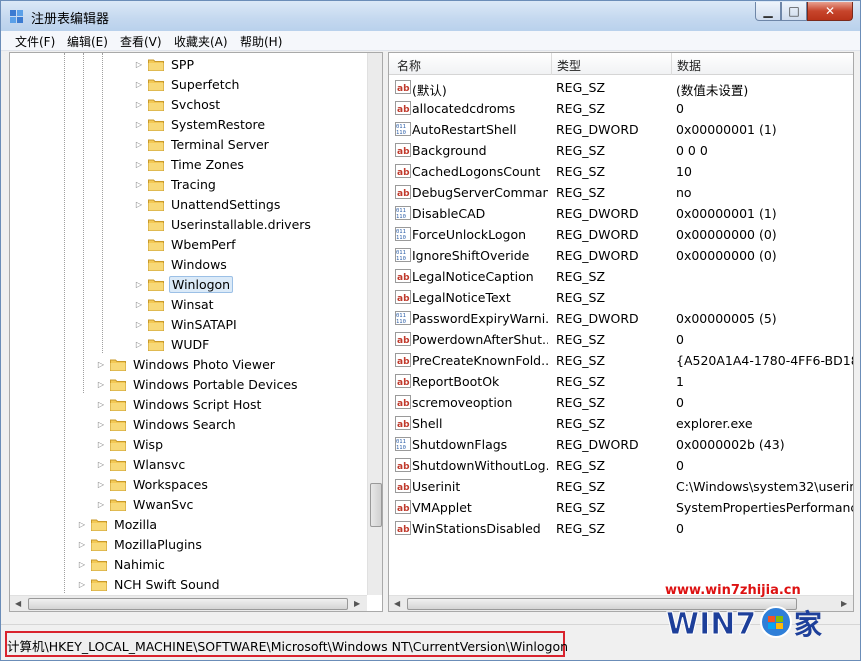 This screenshot has width=861, height=661. What do you see at coordinates (374, 324) in the screenshot?
I see `tree-vertical-scrollbar` at bounding box center [374, 324].